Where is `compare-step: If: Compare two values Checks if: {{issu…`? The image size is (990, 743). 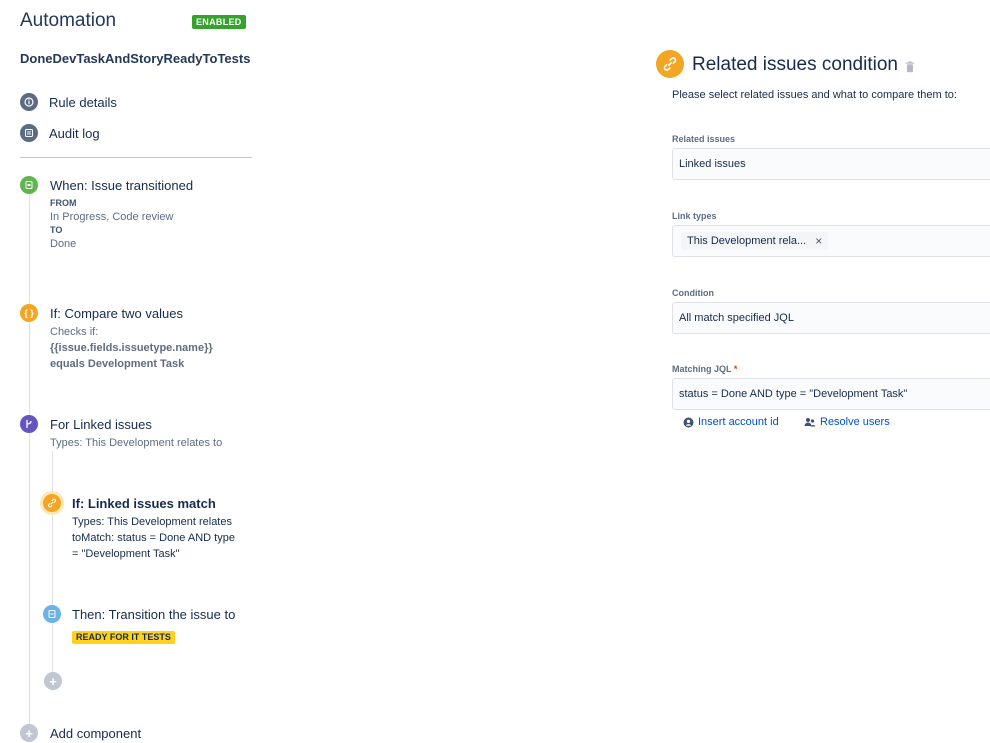 compare-step: If: Compare two values Checks if: {{issu… is located at coordinates (150, 339).